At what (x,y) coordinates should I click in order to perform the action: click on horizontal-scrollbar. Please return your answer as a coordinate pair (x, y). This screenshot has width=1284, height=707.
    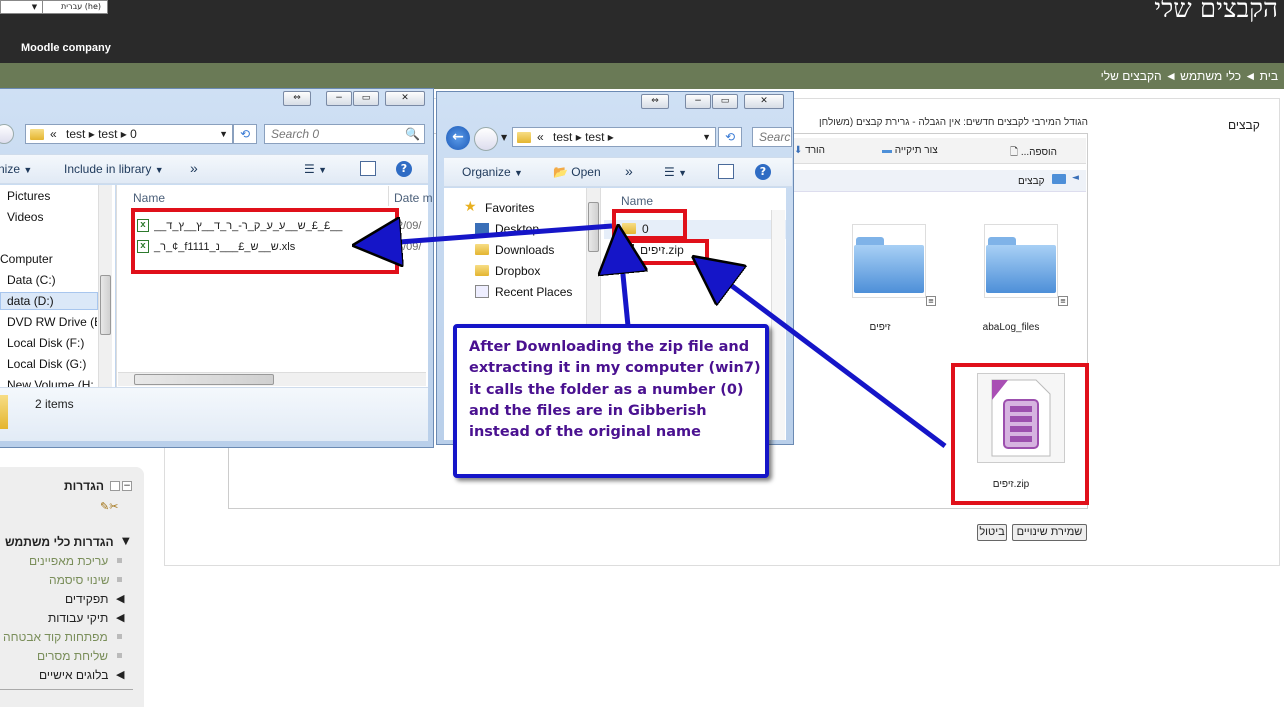
    Looking at the image, I should click on (272, 379).